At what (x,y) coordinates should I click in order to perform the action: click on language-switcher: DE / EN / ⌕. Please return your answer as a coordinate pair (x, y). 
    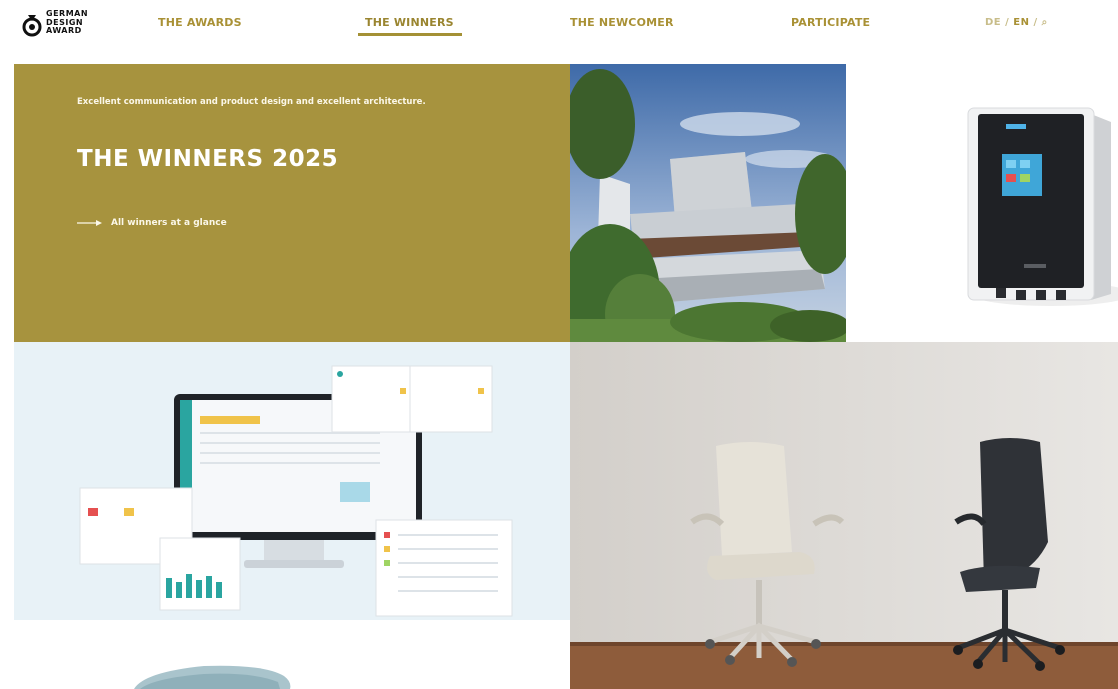
    Looking at the image, I should click on (1016, 22).